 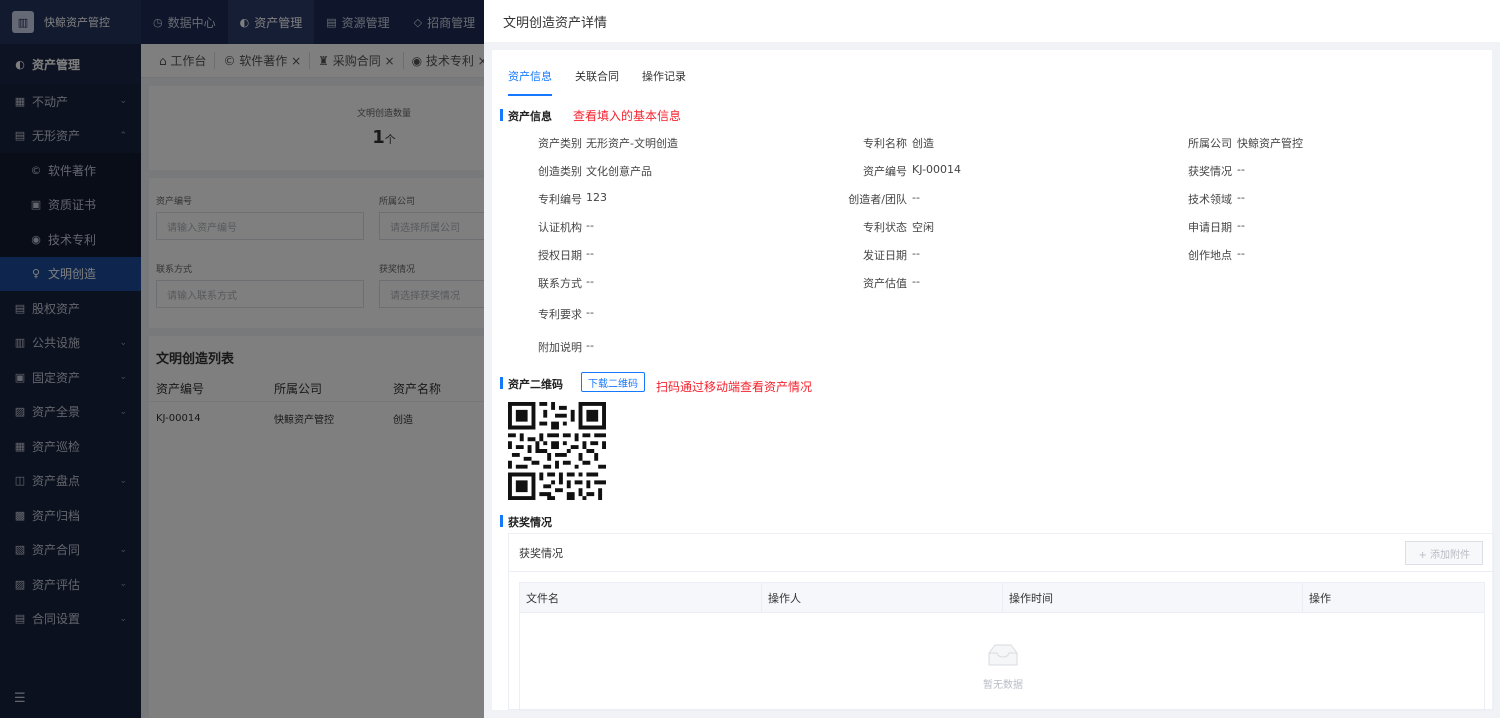 I want to click on sidebar-item-evaluation: ▨ 资产评估 ⌄, so click(x=70, y=584).